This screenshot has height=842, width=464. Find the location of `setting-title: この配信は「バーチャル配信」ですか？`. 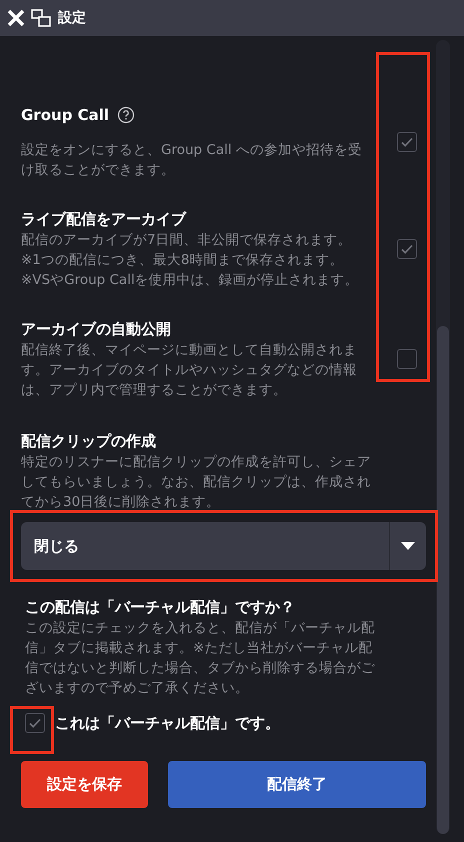

setting-title: この配信は「バーチャル配信」ですか？ is located at coordinates (160, 607).